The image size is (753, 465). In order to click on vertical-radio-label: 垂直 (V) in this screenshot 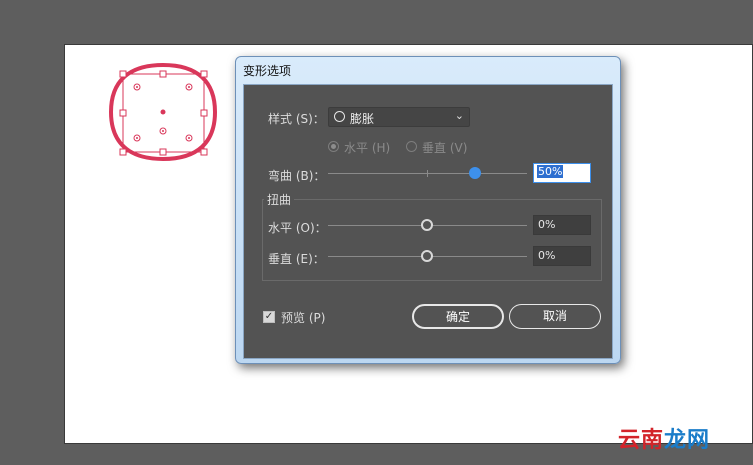, I will do `click(445, 148)`.